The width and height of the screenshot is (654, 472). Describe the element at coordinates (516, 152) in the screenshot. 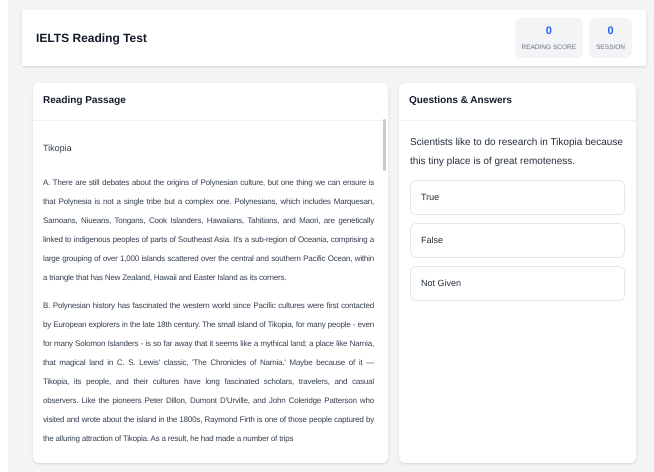

I see `question-text: Scientists like to do research in Tikopia because this tiny place is of great remoteness.` at that location.